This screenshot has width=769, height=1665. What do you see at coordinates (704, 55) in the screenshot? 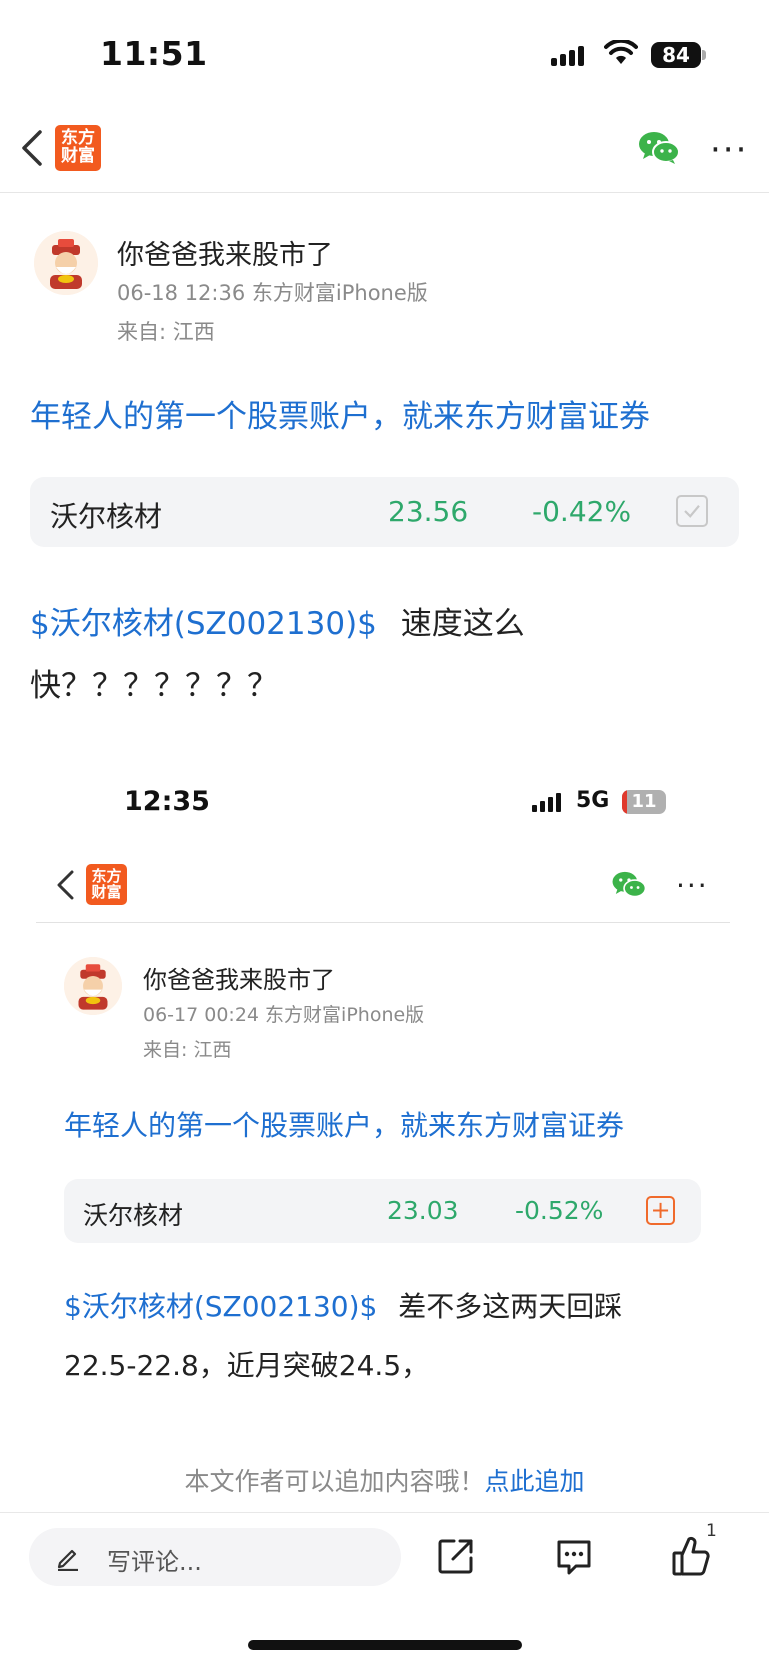
I see `battery-nub` at bounding box center [704, 55].